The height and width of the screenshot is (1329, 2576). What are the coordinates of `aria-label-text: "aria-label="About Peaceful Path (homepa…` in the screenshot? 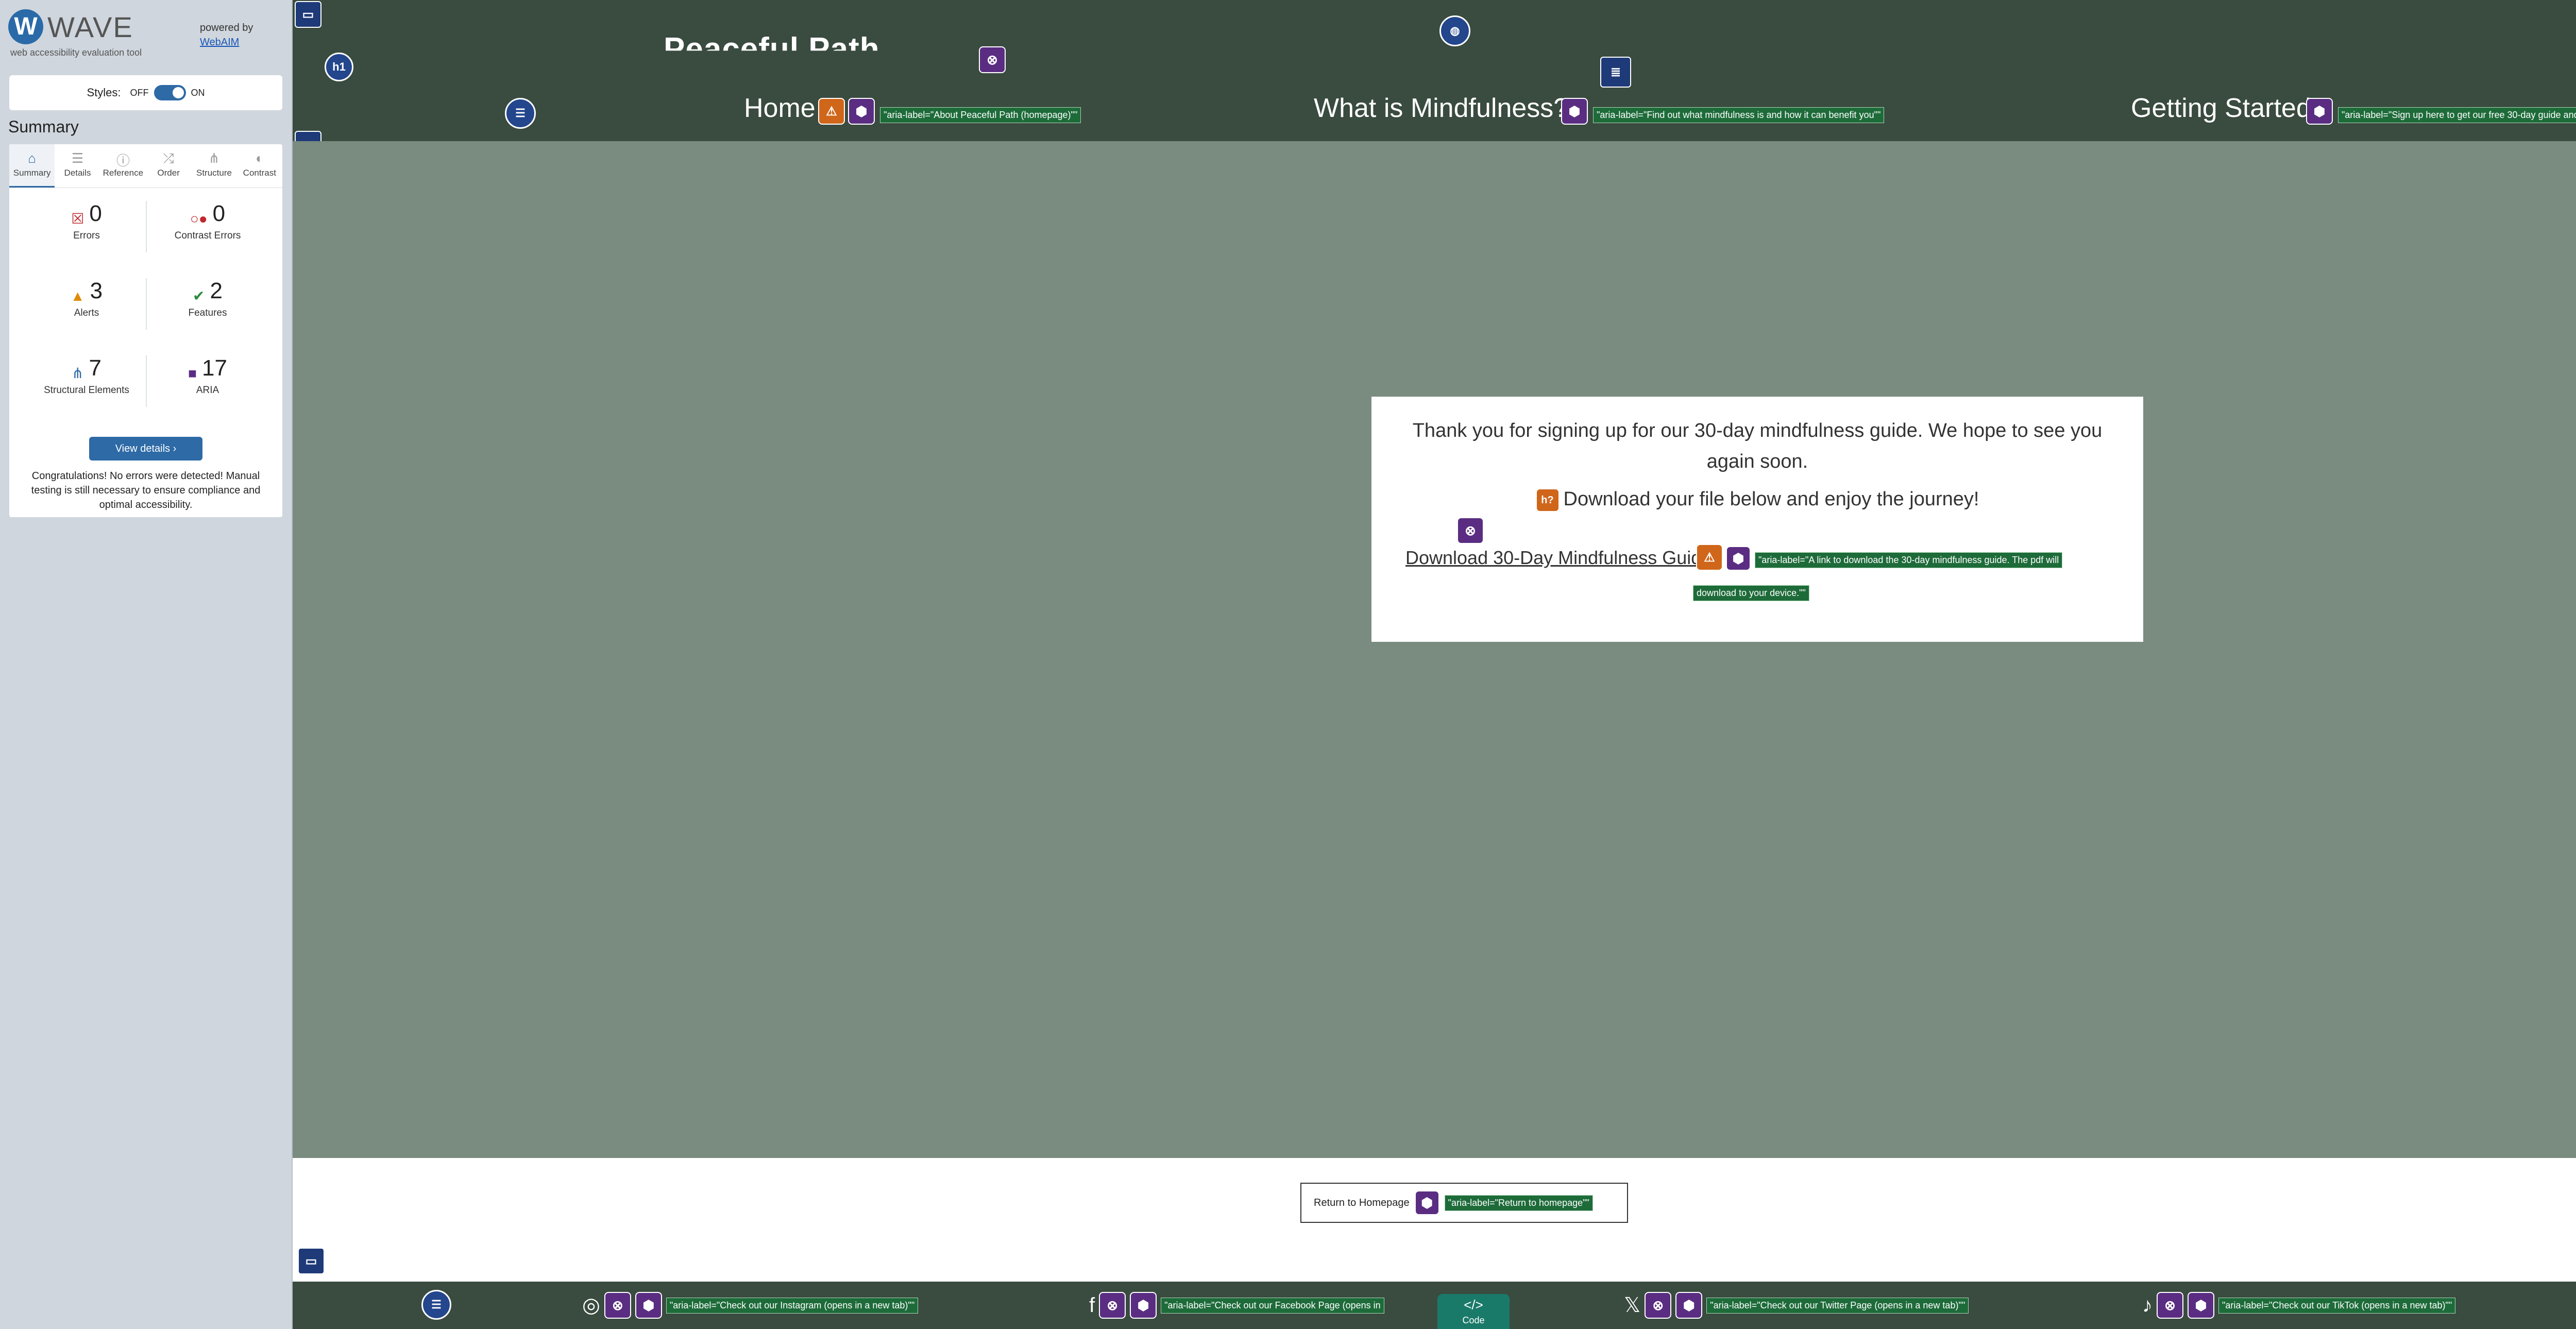 It's located at (980, 115).